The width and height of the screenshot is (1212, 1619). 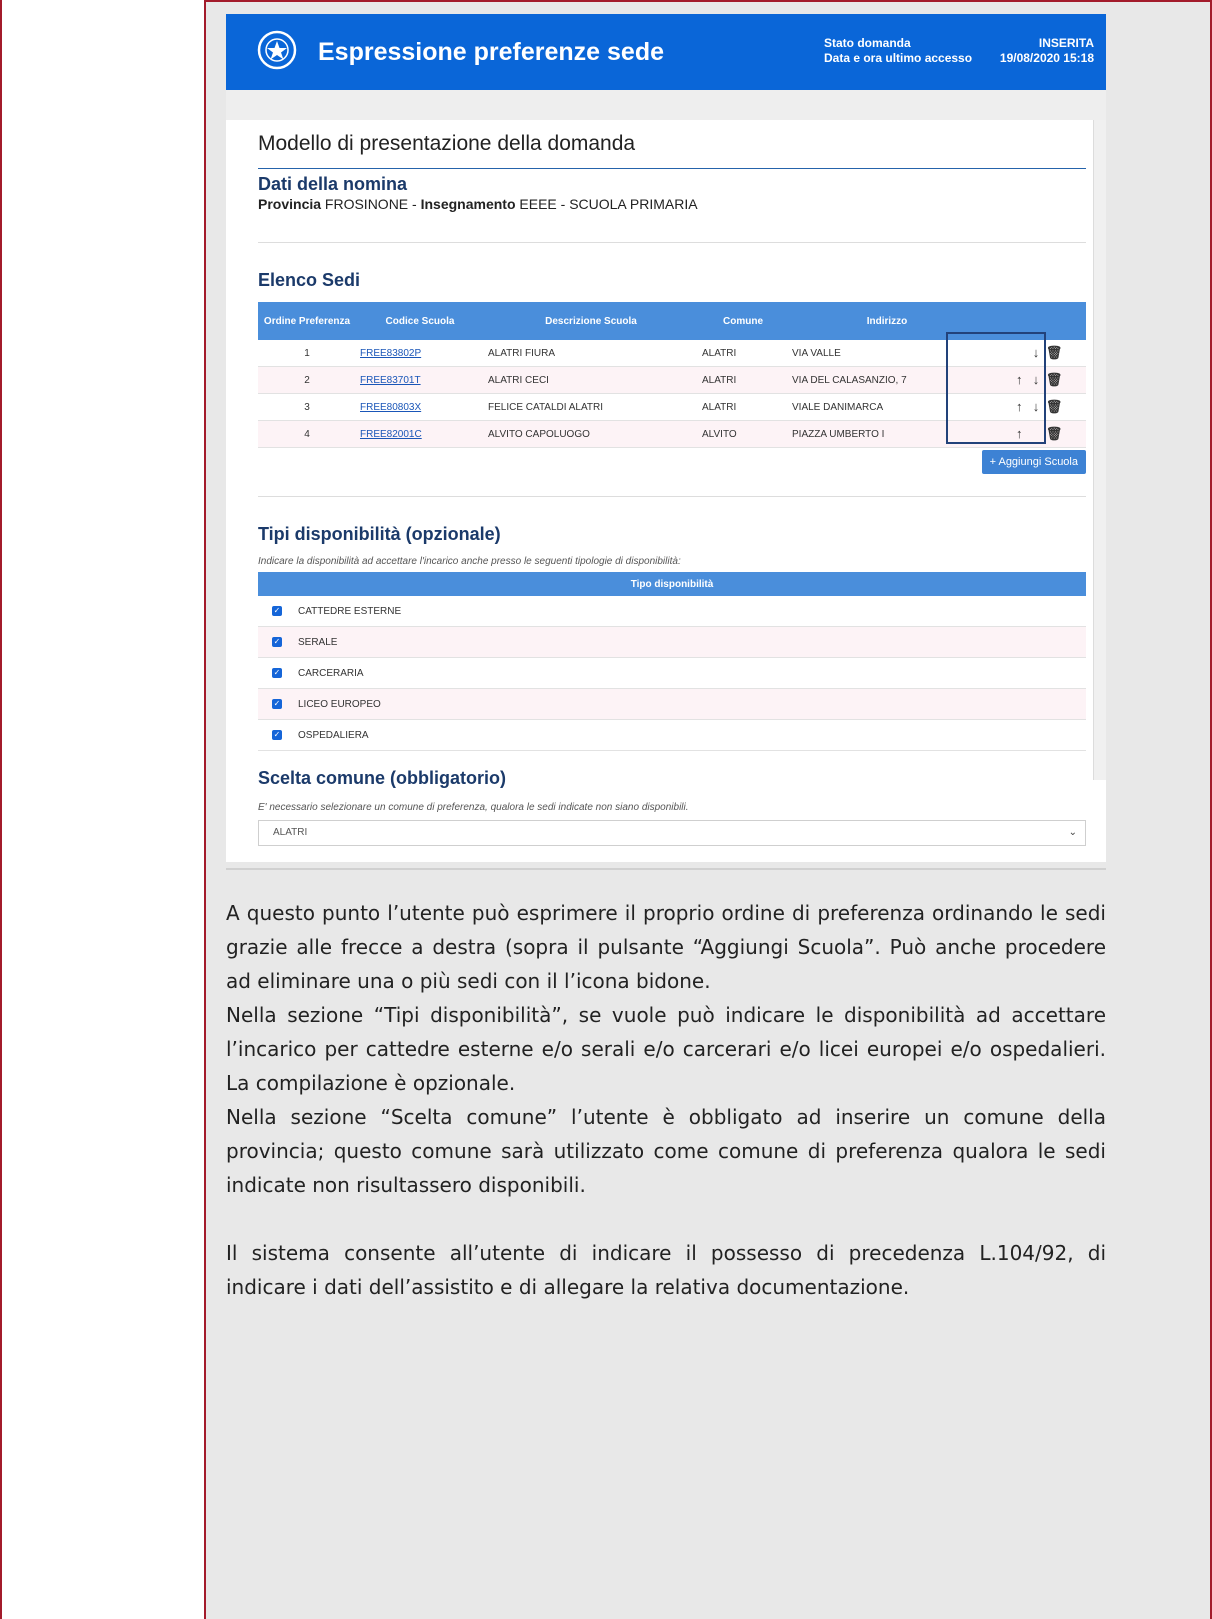 I want to click on tipo-row: ✓ OSPEDALIERA, so click(x=672, y=735).